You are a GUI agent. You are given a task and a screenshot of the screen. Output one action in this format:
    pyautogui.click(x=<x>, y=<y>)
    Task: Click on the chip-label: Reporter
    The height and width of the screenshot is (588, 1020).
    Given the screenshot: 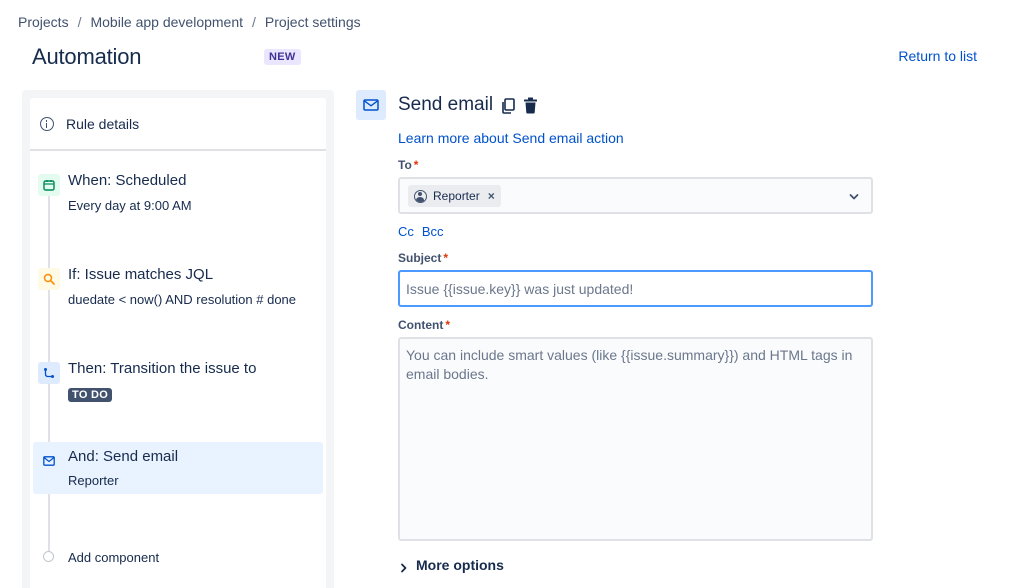 What is the action you would take?
    pyautogui.click(x=456, y=196)
    